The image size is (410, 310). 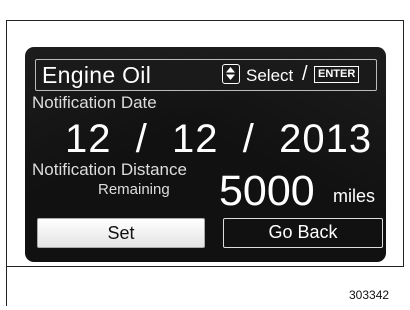 What do you see at coordinates (354, 196) in the screenshot?
I see `distance-unit: miles` at bounding box center [354, 196].